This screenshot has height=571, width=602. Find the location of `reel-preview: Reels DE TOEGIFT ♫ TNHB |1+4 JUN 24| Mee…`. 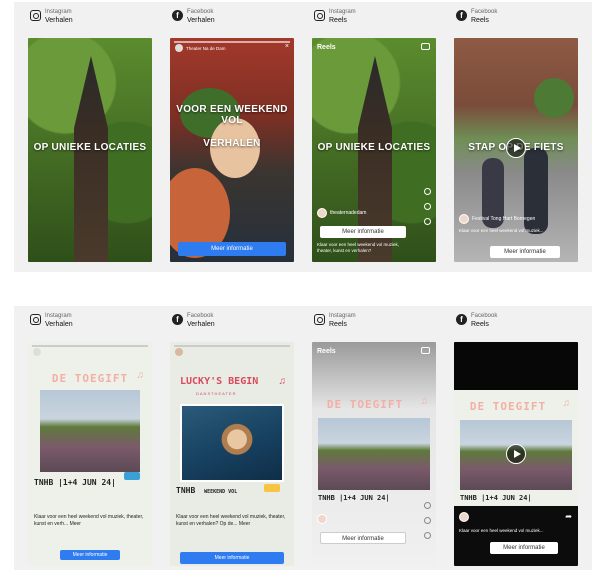

reel-preview: Reels DE TOEGIFT ♫ TNHB |1+4 JUN 24| Mee… is located at coordinates (374, 454).